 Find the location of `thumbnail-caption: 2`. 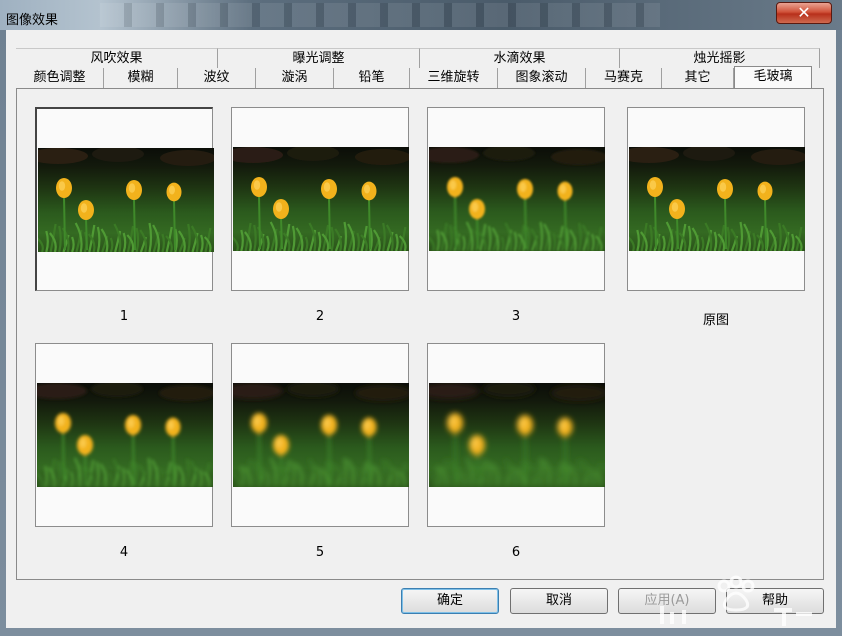

thumbnail-caption: 2 is located at coordinates (320, 316).